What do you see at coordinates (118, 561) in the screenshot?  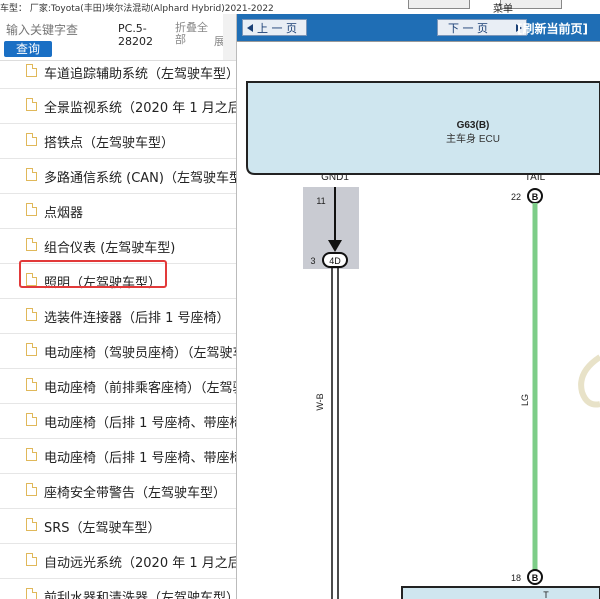 I see `list-item: 自动远光系统（2020 年 1 月之后）` at bounding box center [118, 561].